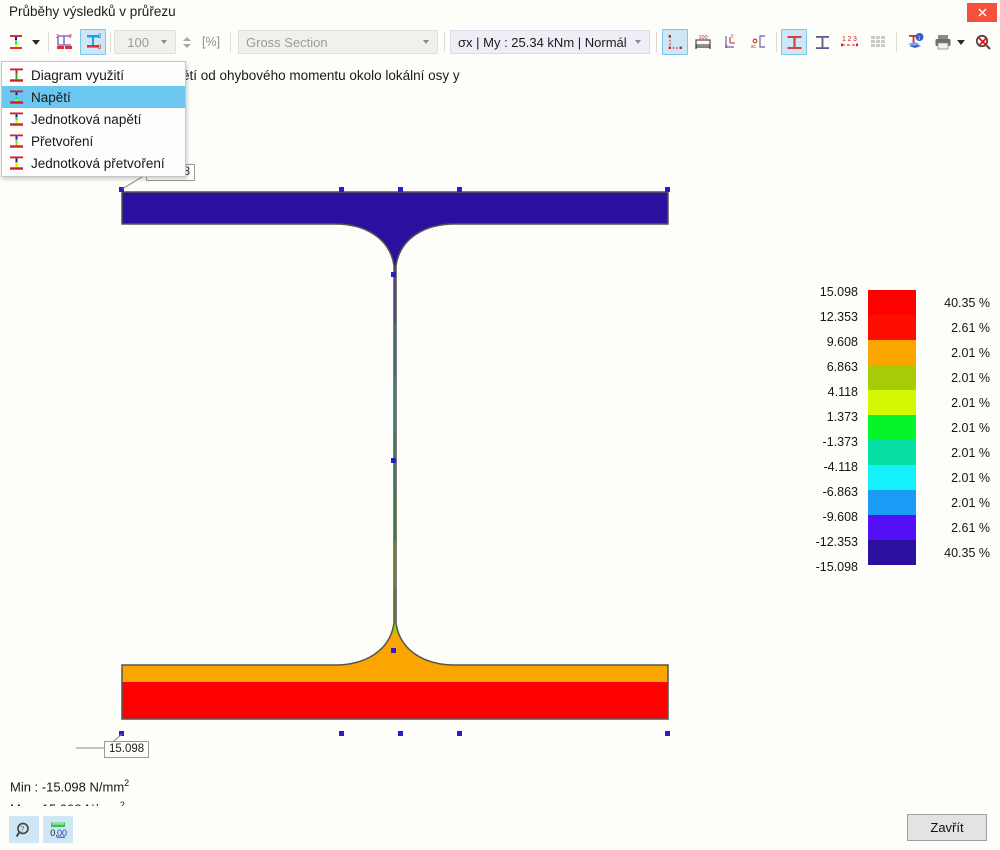 Image resolution: width=1000 pixels, height=850 pixels. I want to click on min-label: Min :, so click(24, 787).